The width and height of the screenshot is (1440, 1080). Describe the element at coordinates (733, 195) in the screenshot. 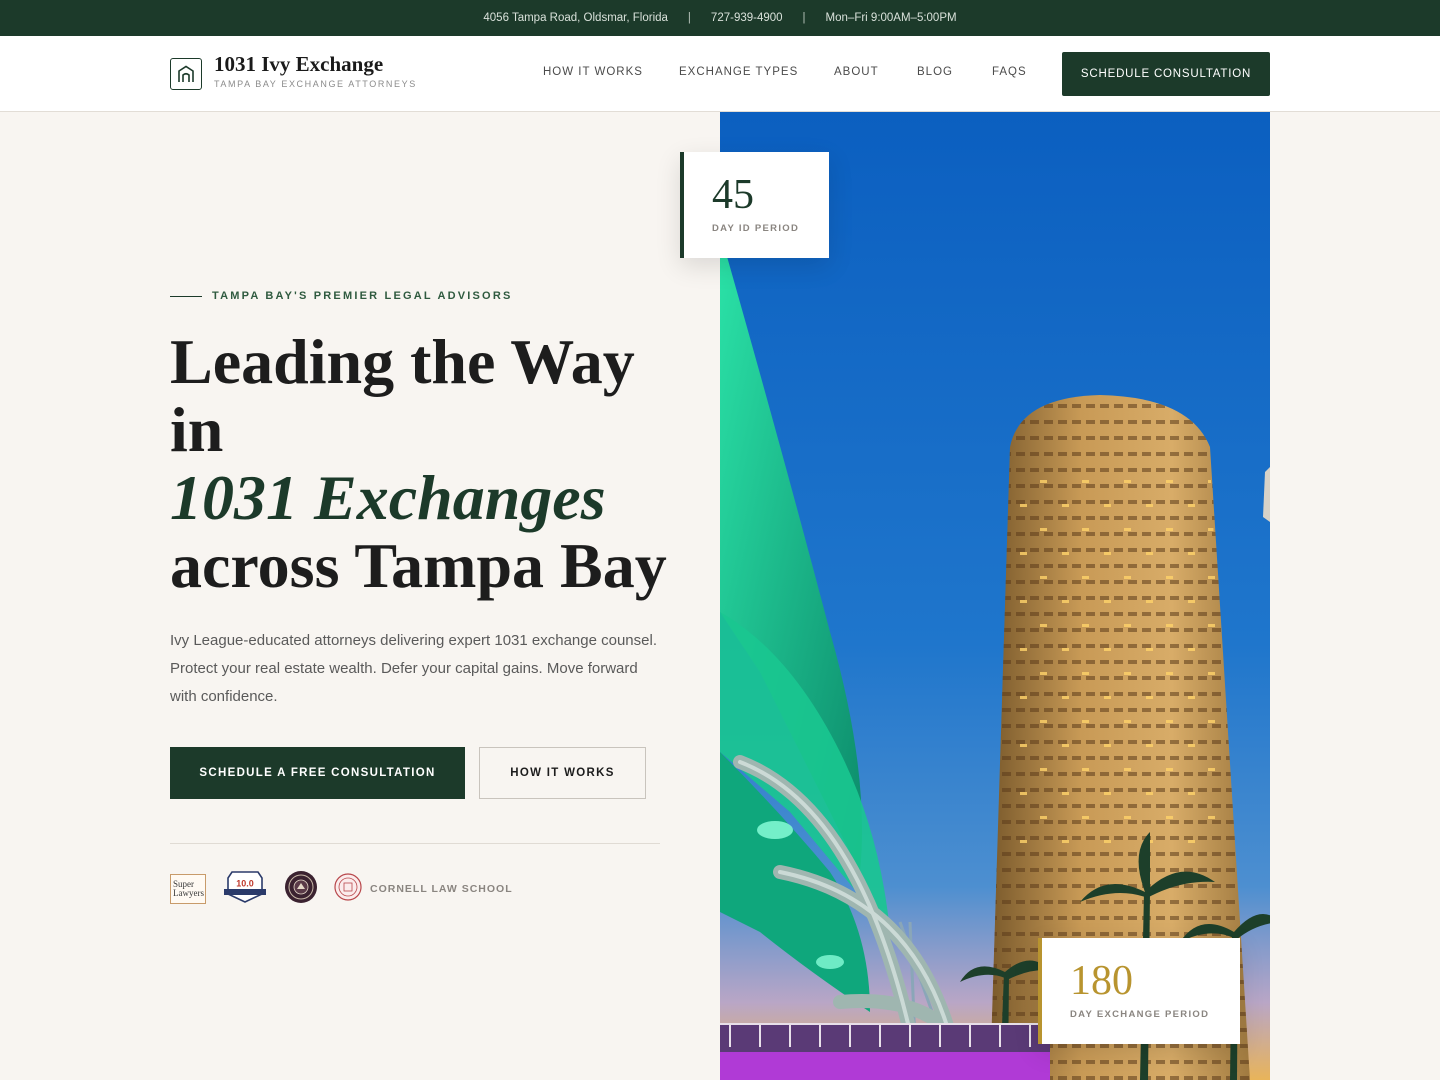

I see `stat-value: 45` at that location.